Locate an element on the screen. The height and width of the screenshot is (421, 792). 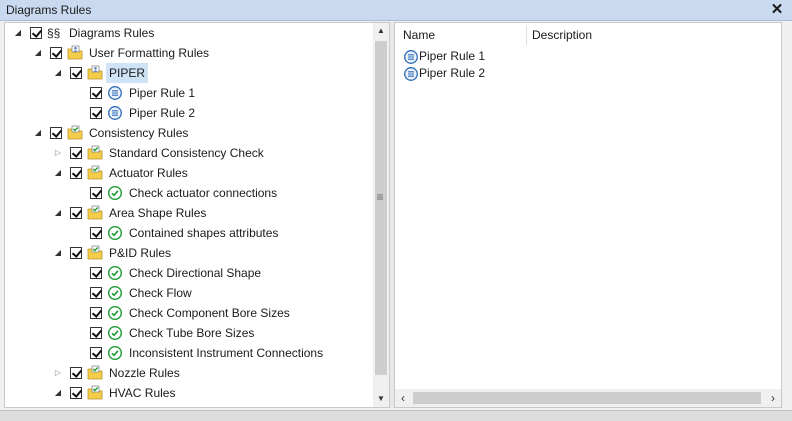
tree-item: ◢ Consistency Rules is located at coordinates (188, 133).